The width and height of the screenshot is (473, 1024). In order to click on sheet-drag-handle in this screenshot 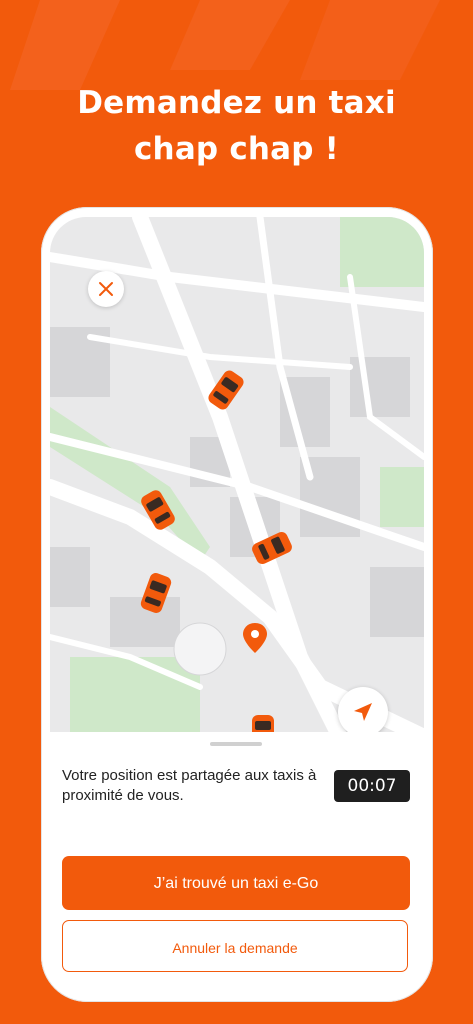, I will do `click(236, 744)`.